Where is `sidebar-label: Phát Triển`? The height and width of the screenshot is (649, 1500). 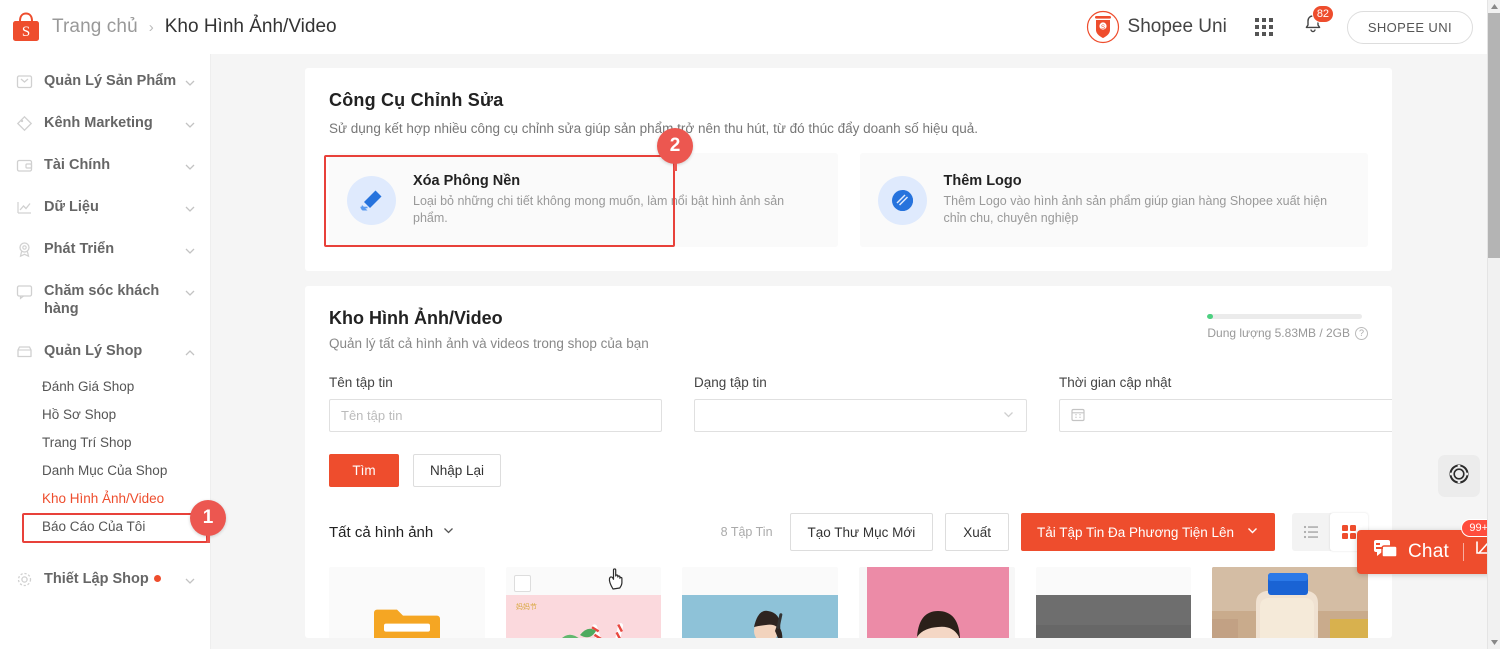 sidebar-label: Phát Triển is located at coordinates (79, 249).